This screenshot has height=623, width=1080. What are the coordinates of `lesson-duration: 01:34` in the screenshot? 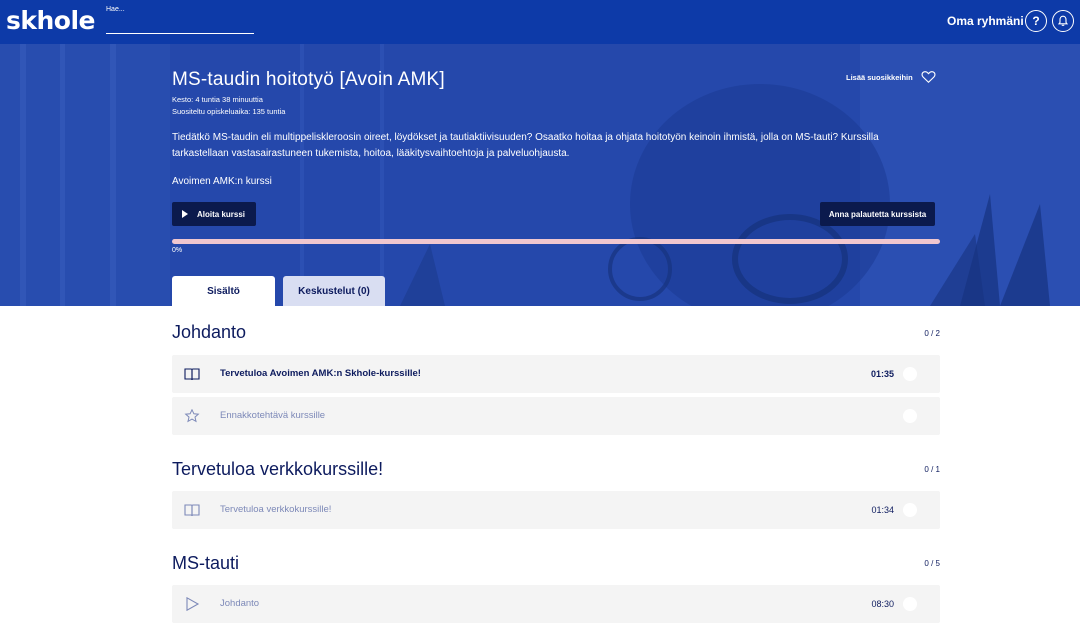 It's located at (882, 510).